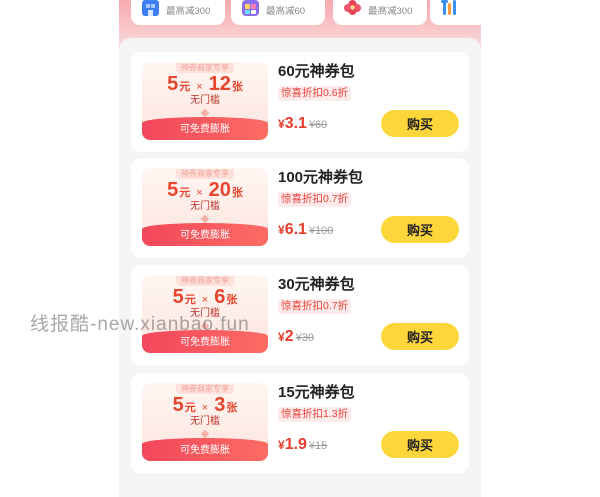 The image size is (600, 497). I want to click on package-title: 15元神券包, so click(316, 392).